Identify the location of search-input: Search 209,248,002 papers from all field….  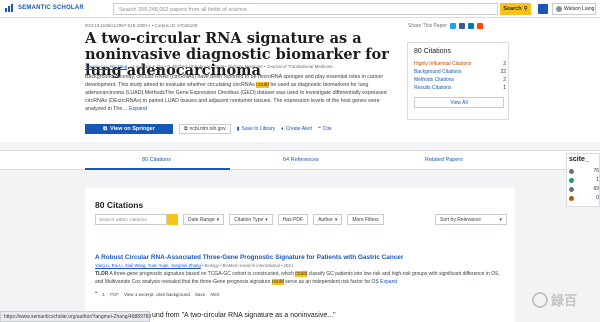
(305, 9).